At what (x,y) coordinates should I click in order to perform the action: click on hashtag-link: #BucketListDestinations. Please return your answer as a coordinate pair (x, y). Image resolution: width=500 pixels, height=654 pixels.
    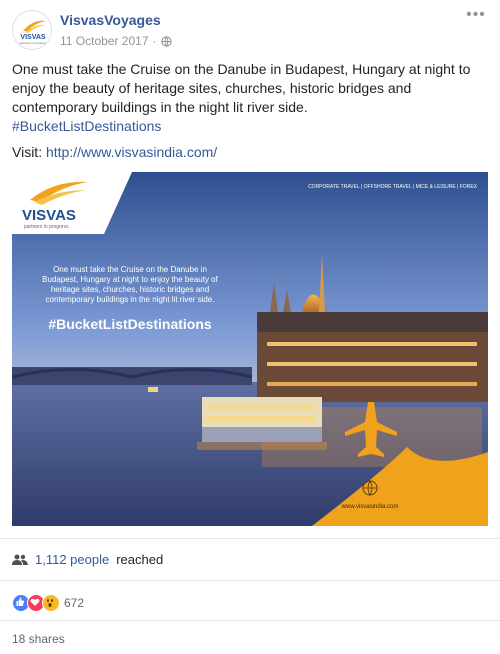
    Looking at the image, I should click on (86, 126).